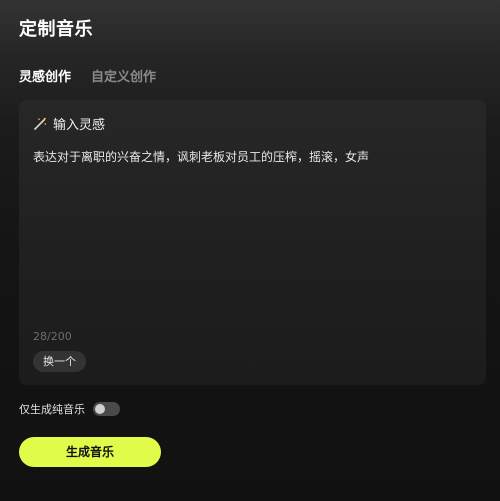 The image size is (500, 501). Describe the element at coordinates (52, 336) in the screenshot. I see `character-counter: 28/200` at that location.